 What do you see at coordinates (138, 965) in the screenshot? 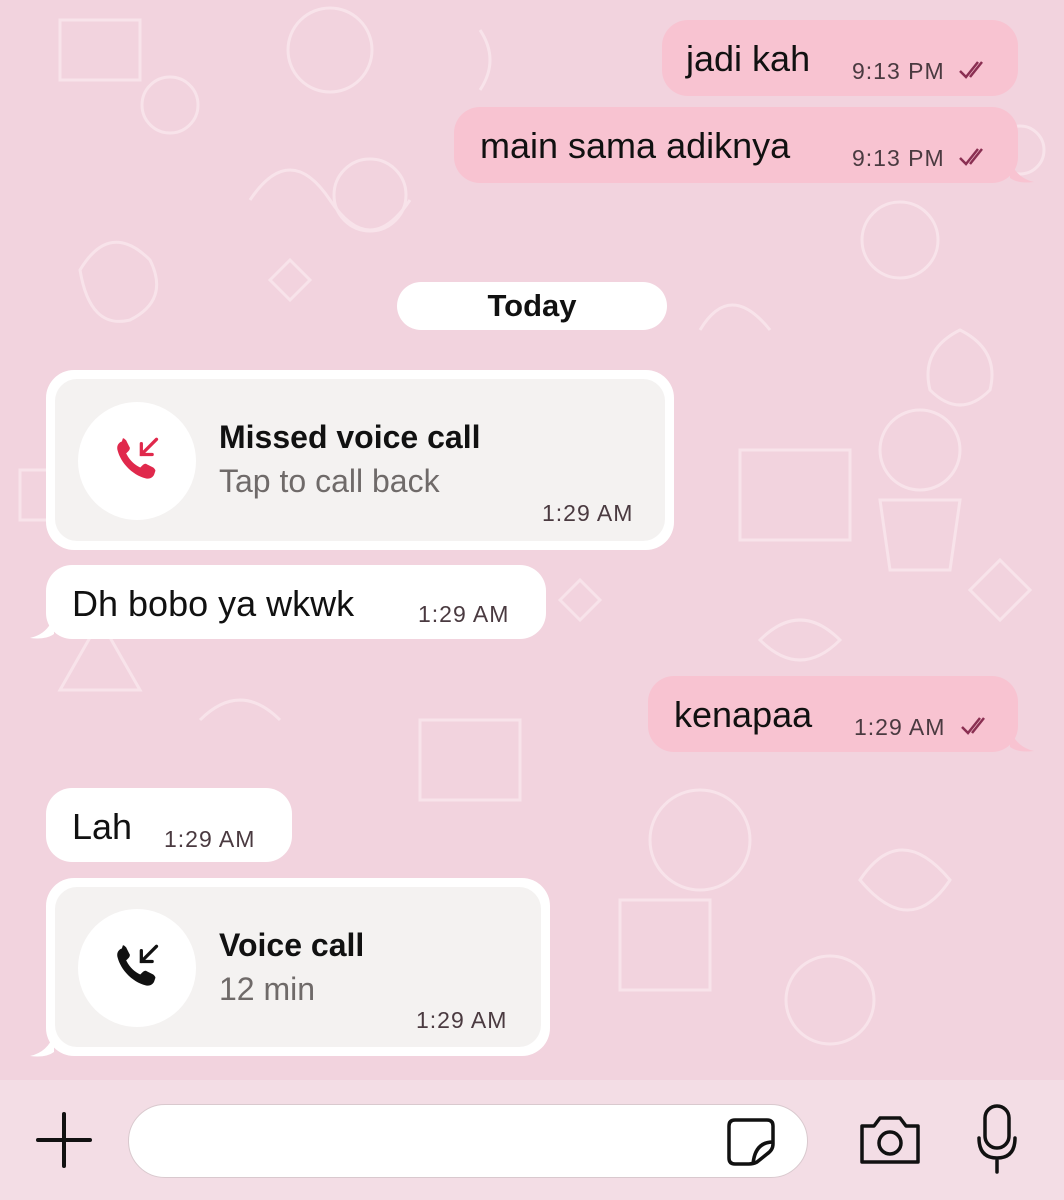
I see `incoming-call-icon` at bounding box center [138, 965].